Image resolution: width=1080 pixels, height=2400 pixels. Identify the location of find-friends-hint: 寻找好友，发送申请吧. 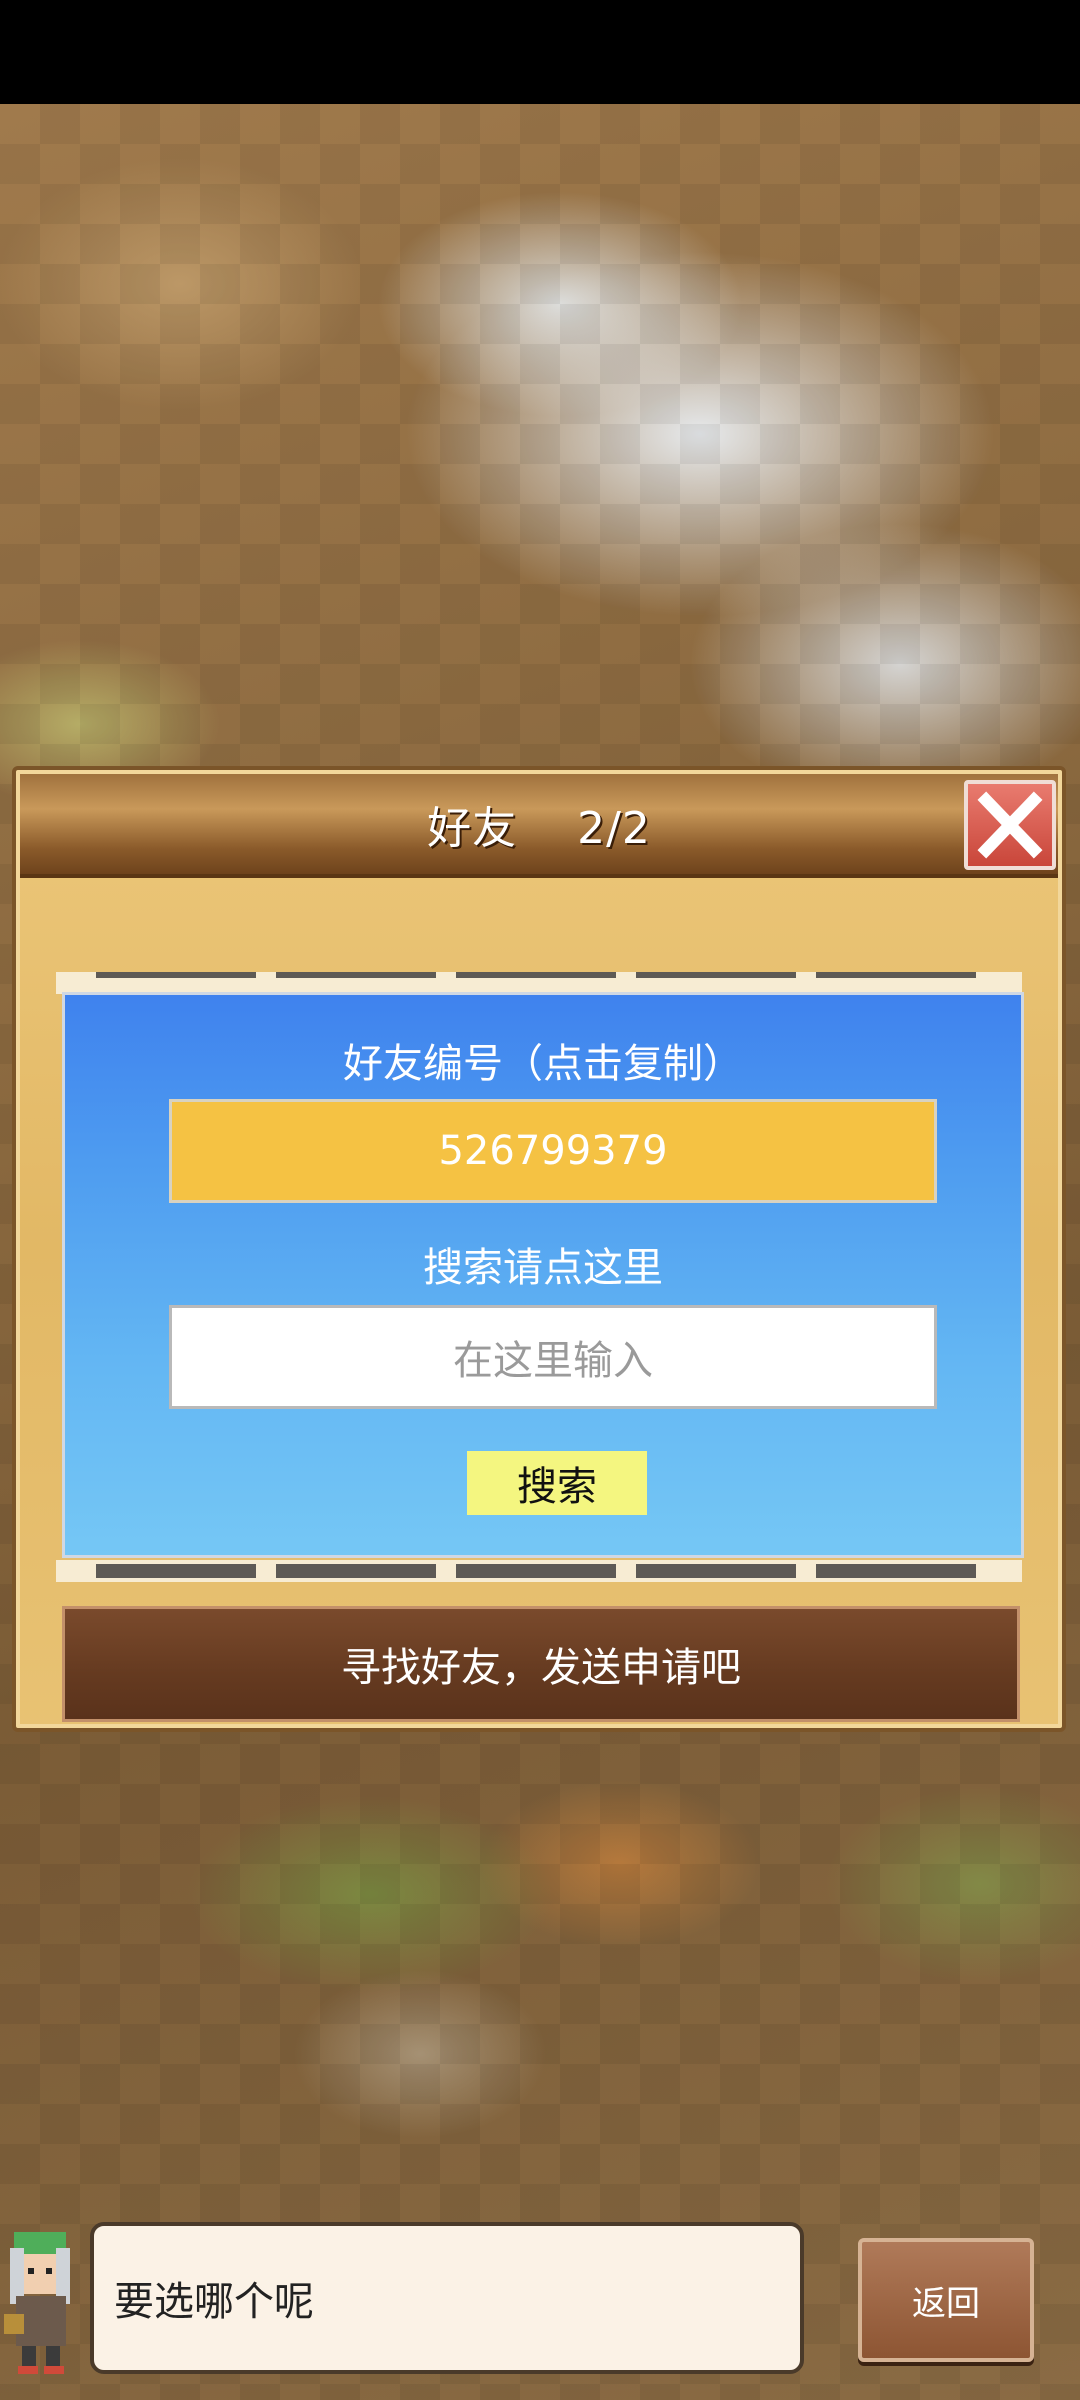
(541, 1664).